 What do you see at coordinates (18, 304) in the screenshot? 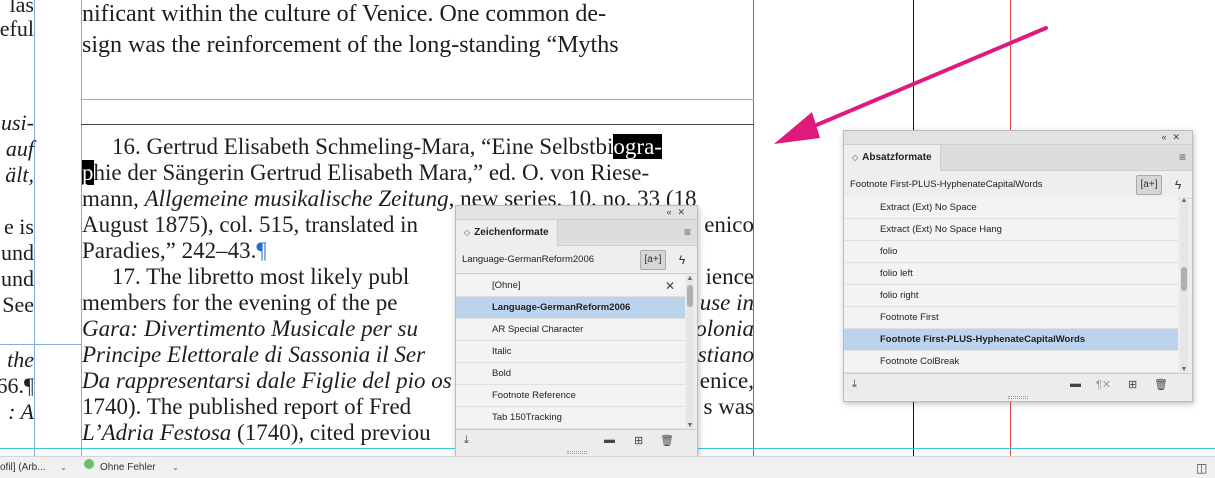
I see `left-line: See` at bounding box center [18, 304].